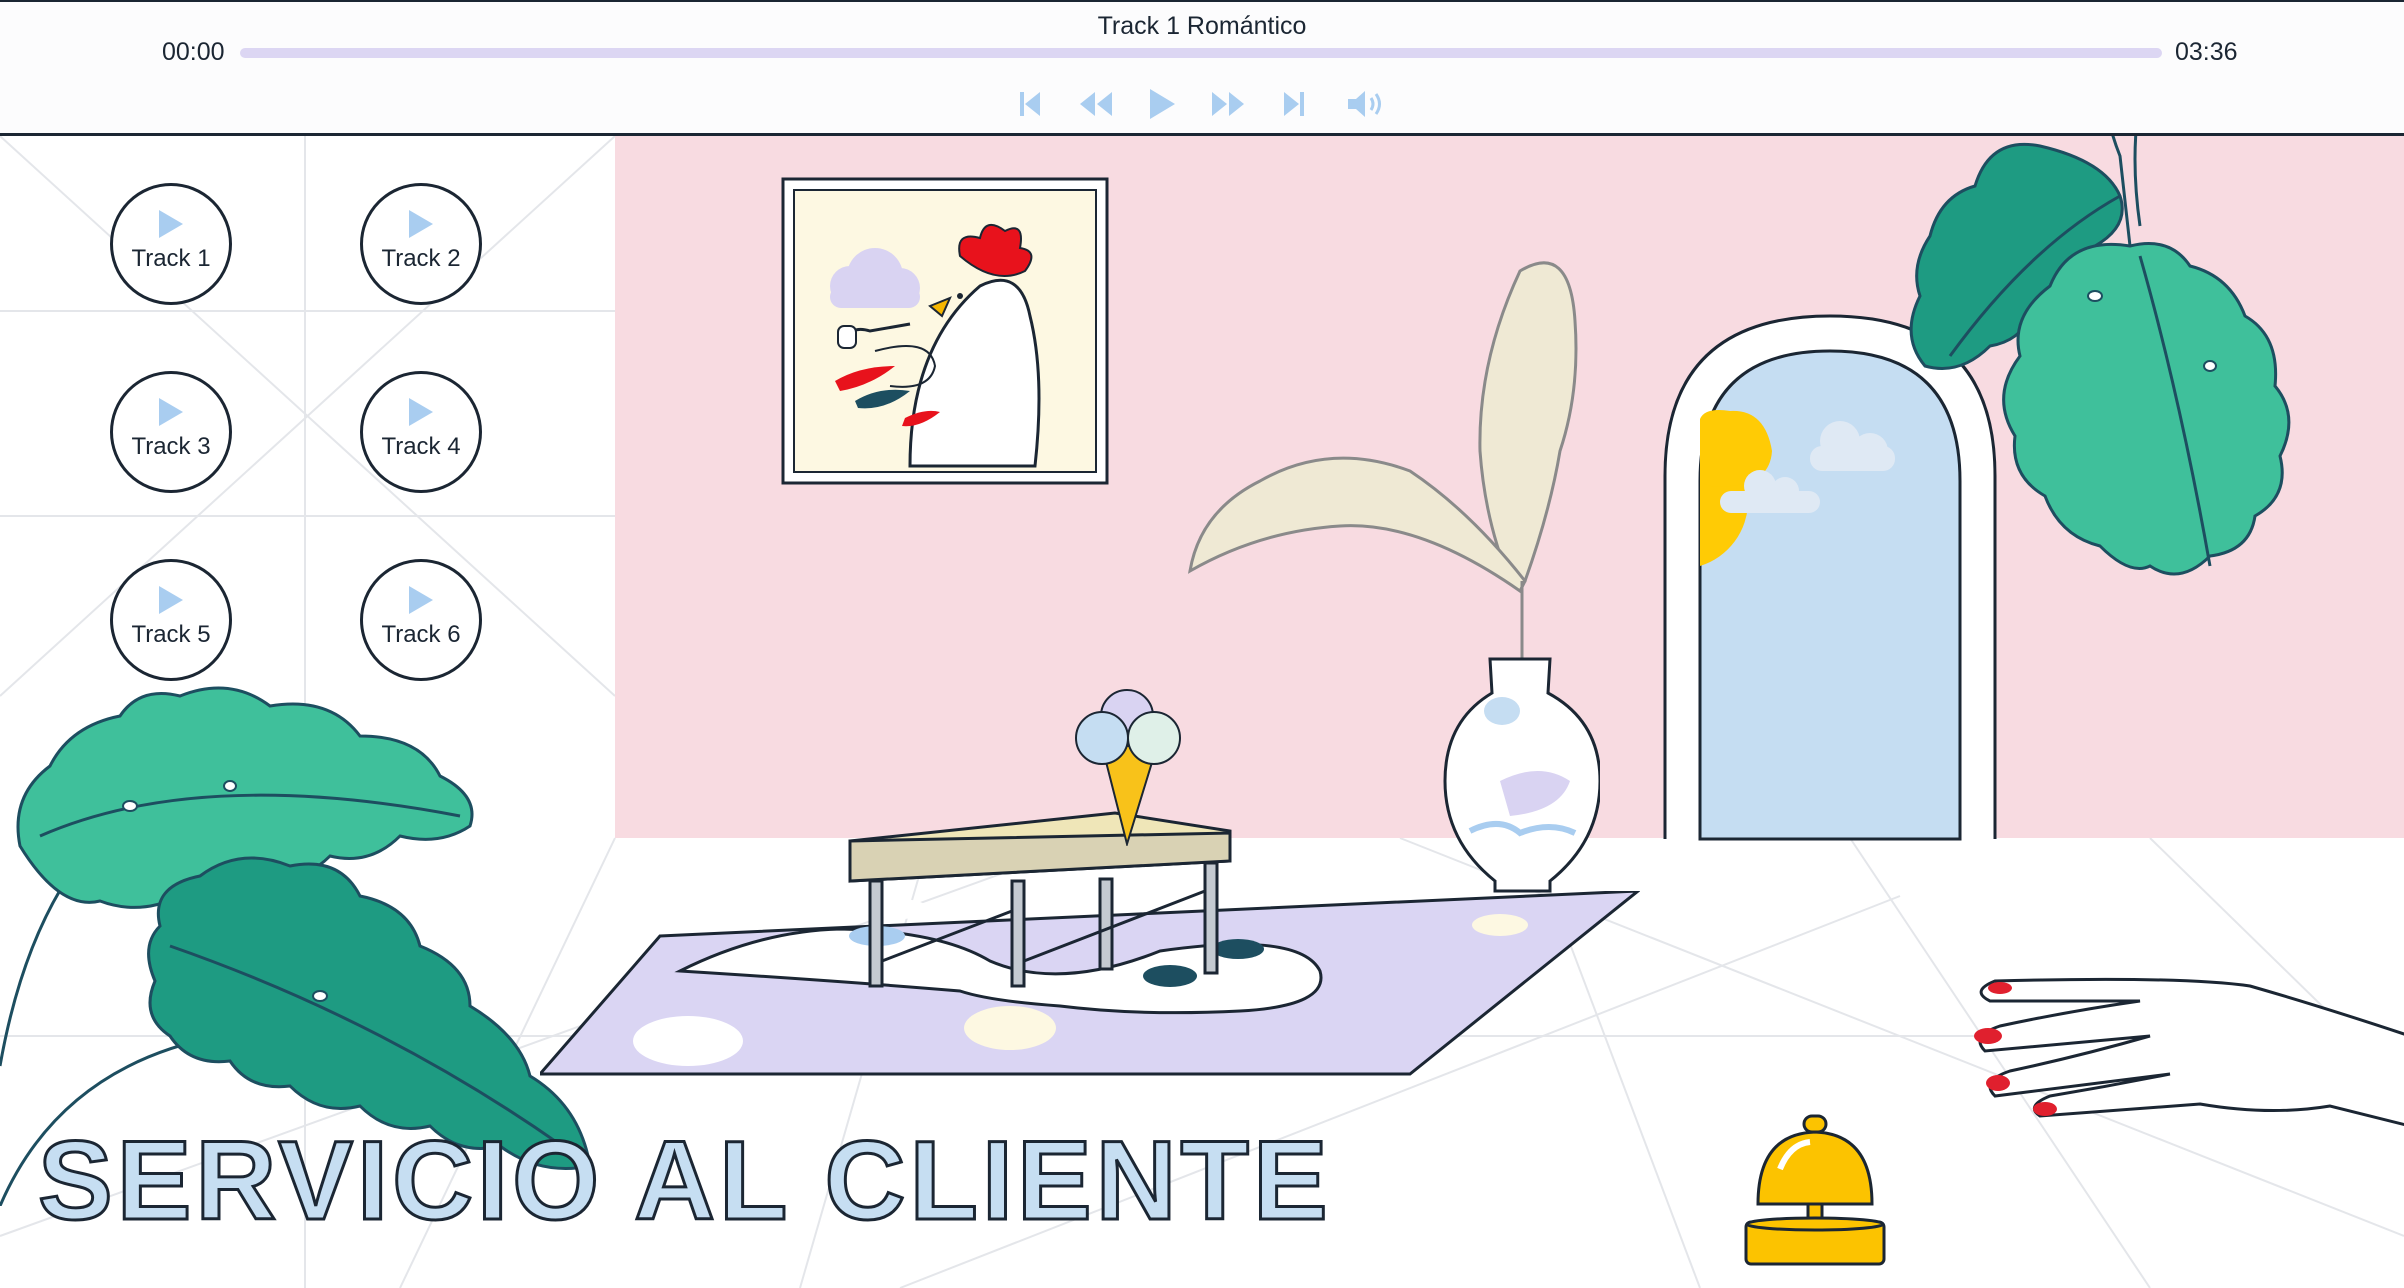 The height and width of the screenshot is (1288, 2404). Describe the element at coordinates (1228, 104) in the screenshot. I see `fast-forward-icon` at that location.